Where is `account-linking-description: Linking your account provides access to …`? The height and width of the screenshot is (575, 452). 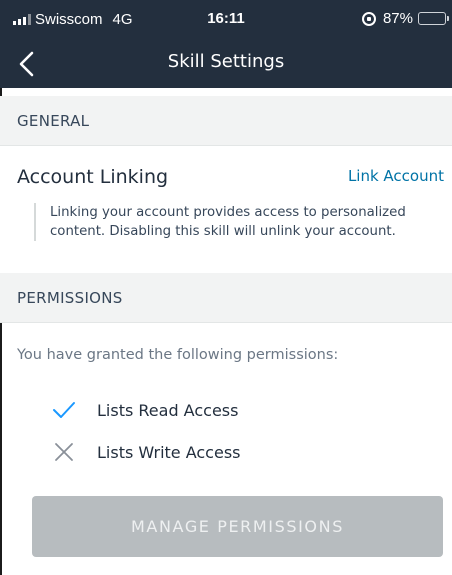 account-linking-description: Linking your account provides access to … is located at coordinates (234, 222).